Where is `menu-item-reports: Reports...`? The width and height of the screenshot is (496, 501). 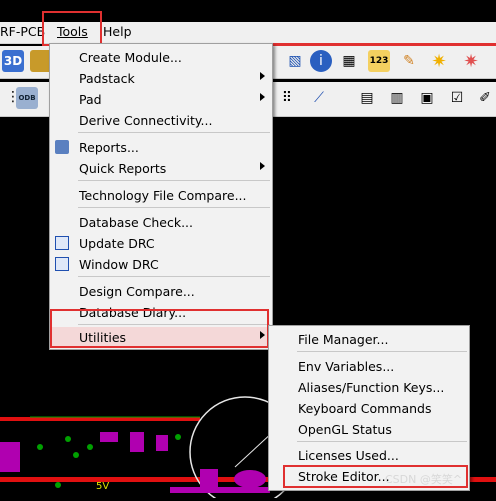
menu-item-reports: Reports... is located at coordinates (161, 147).